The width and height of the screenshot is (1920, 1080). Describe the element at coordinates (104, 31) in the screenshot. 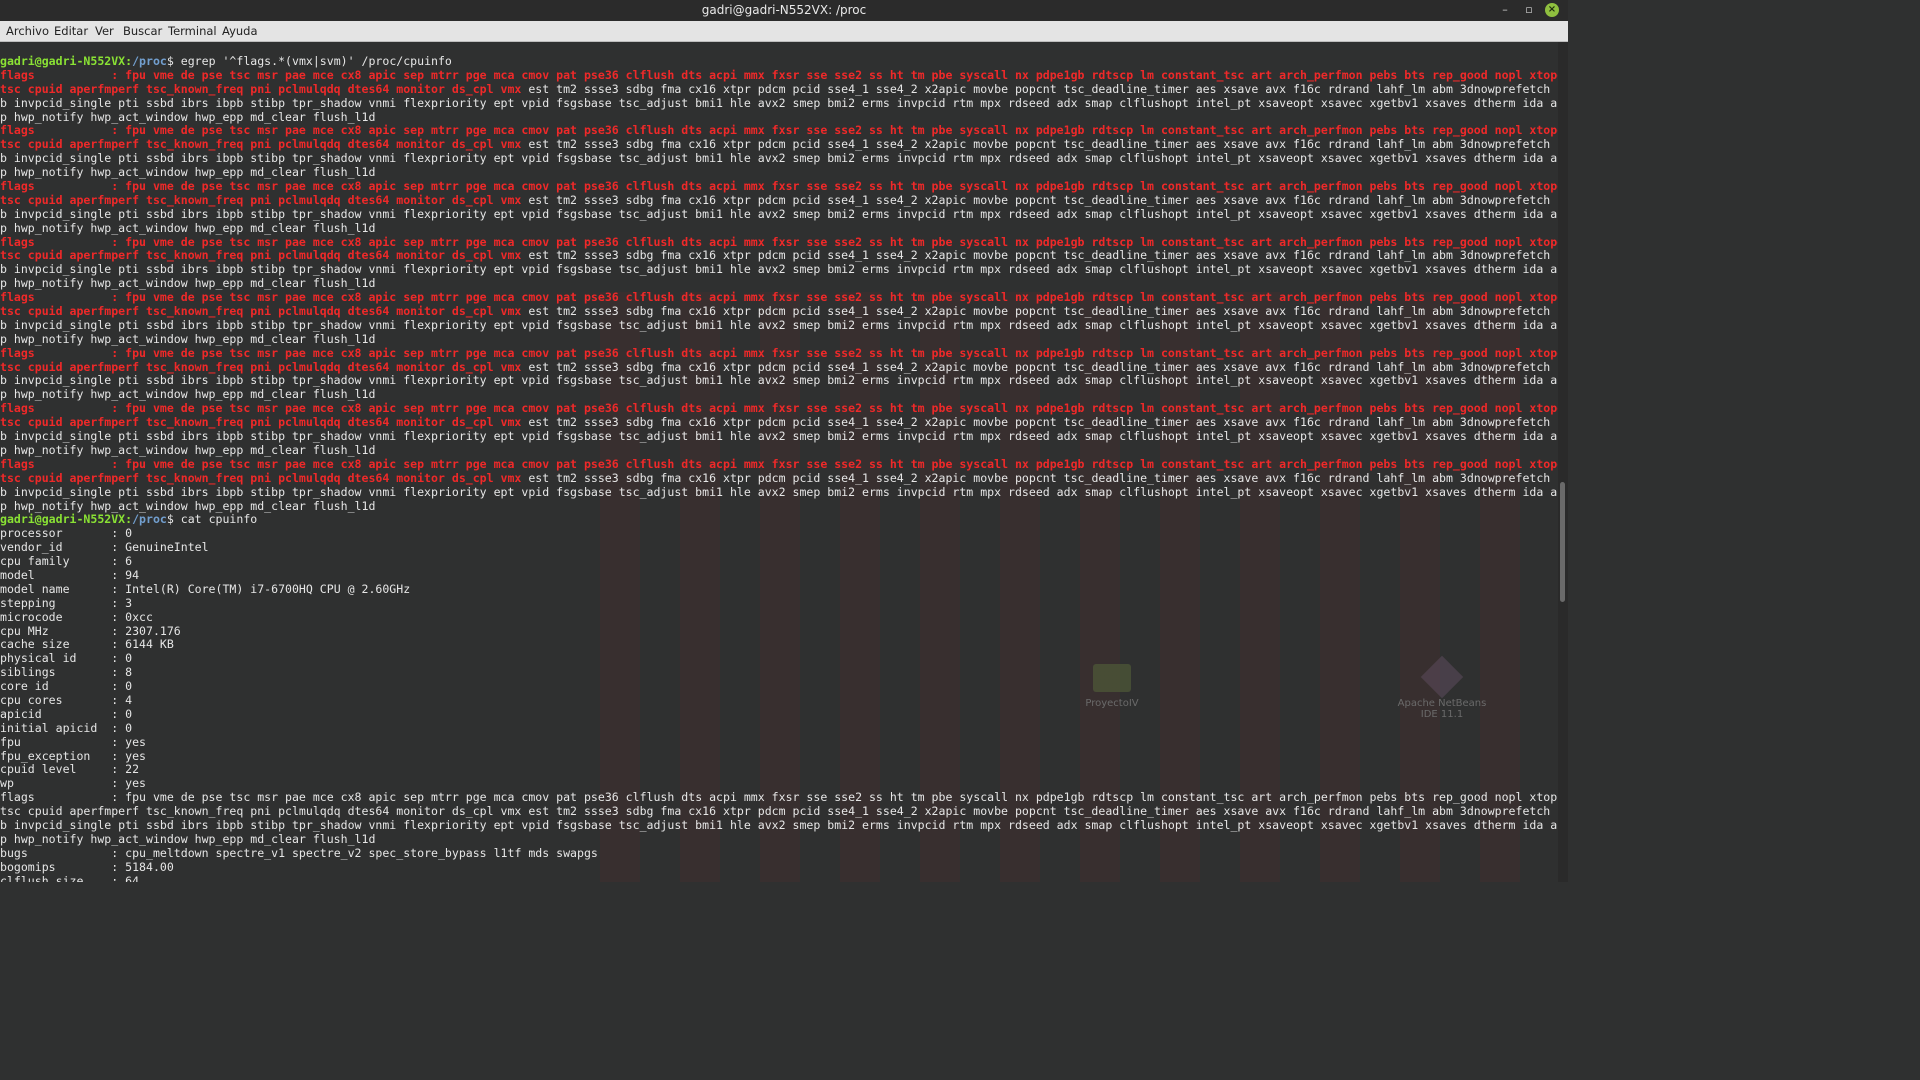

I see `menu-ver: Ver` at that location.